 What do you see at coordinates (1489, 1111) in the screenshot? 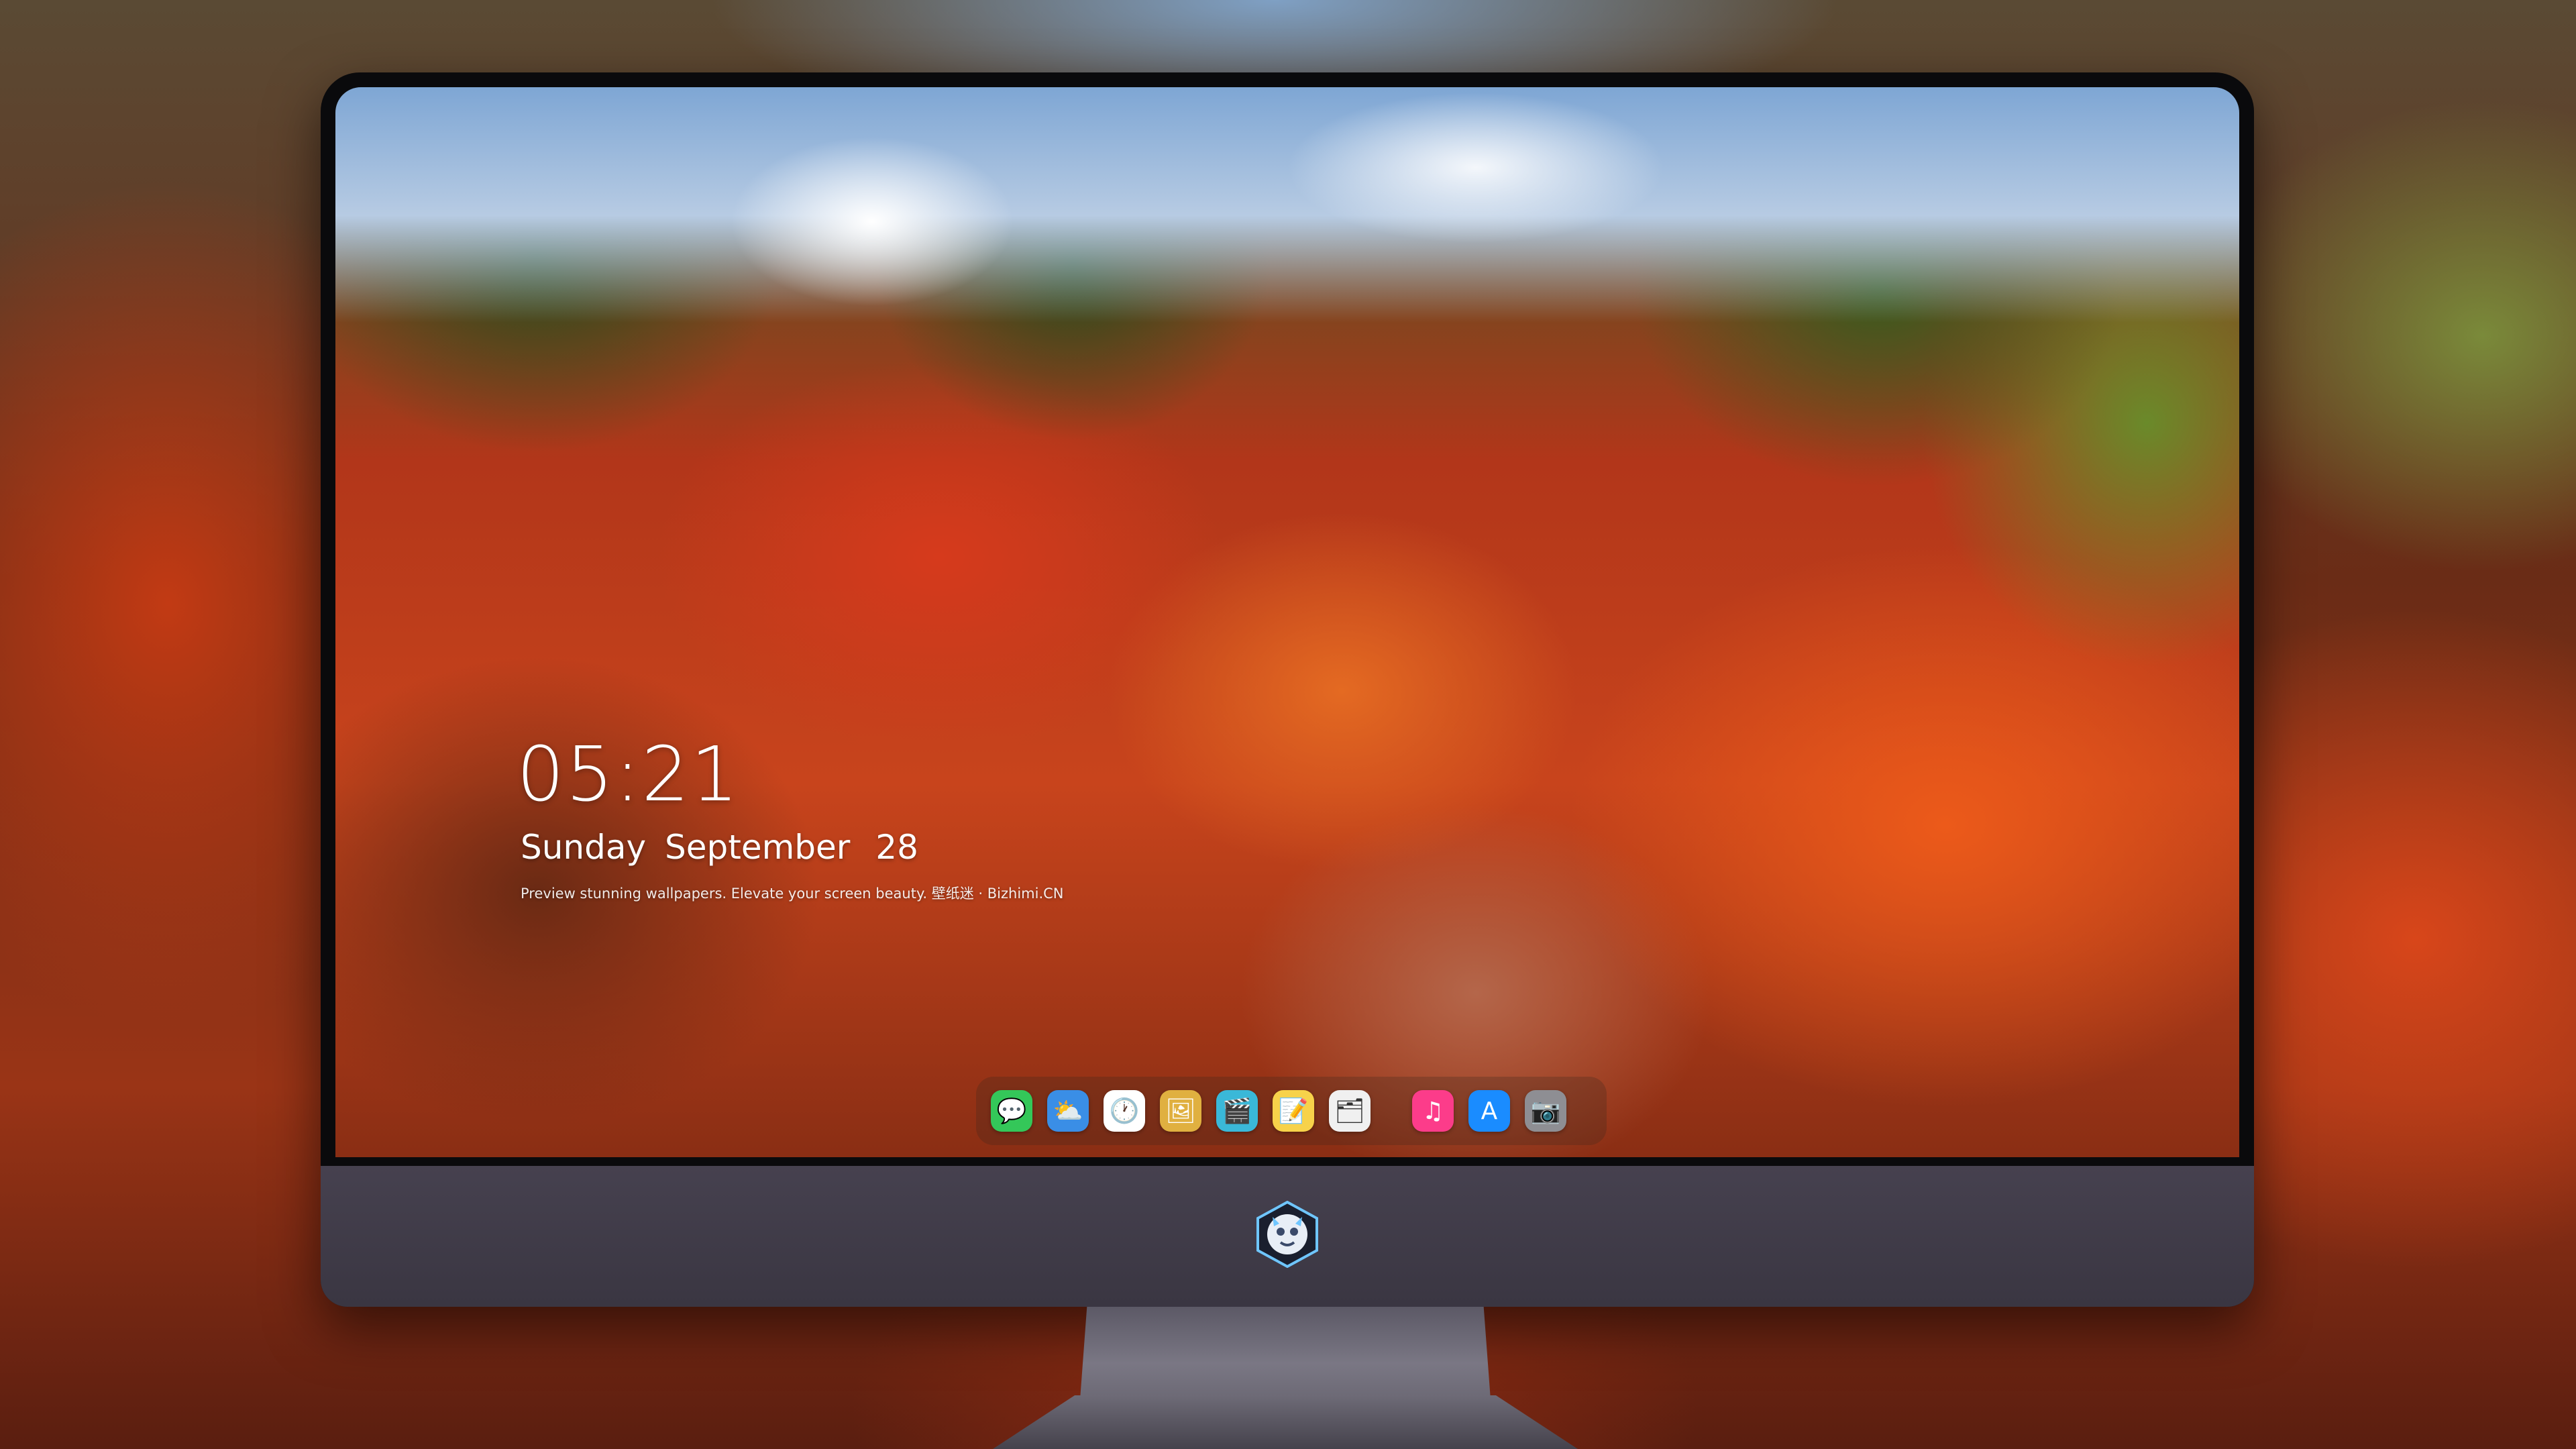
I see `app-store-icon: A` at bounding box center [1489, 1111].